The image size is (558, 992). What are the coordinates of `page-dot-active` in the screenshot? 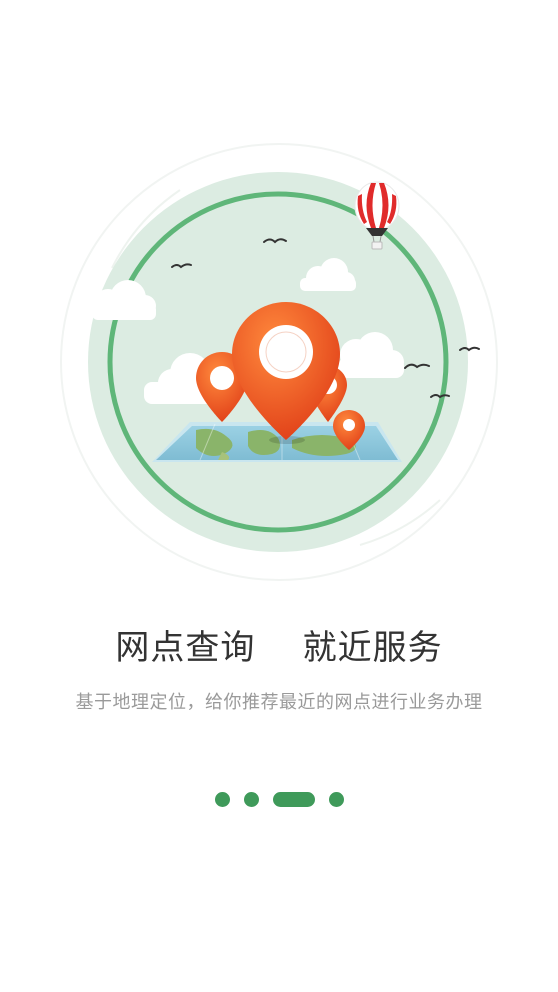 It's located at (293, 799).